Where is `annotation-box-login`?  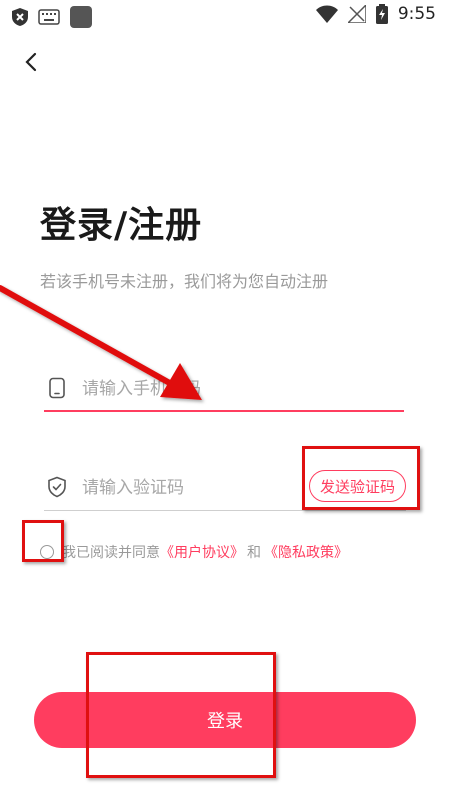 annotation-box-login is located at coordinates (181, 715).